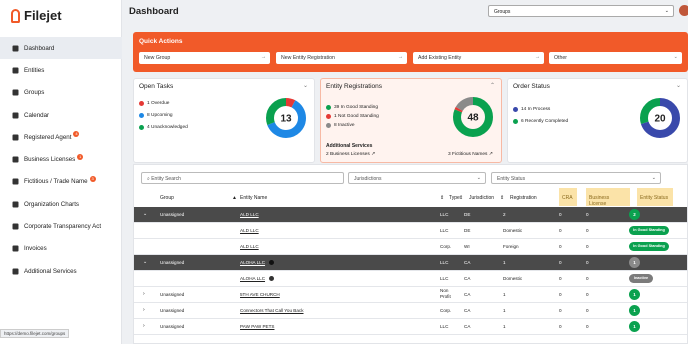 Image resolution: width=688 pixels, height=344 pixels. What do you see at coordinates (15, 92) in the screenshot?
I see `folder-icon` at bounding box center [15, 92].